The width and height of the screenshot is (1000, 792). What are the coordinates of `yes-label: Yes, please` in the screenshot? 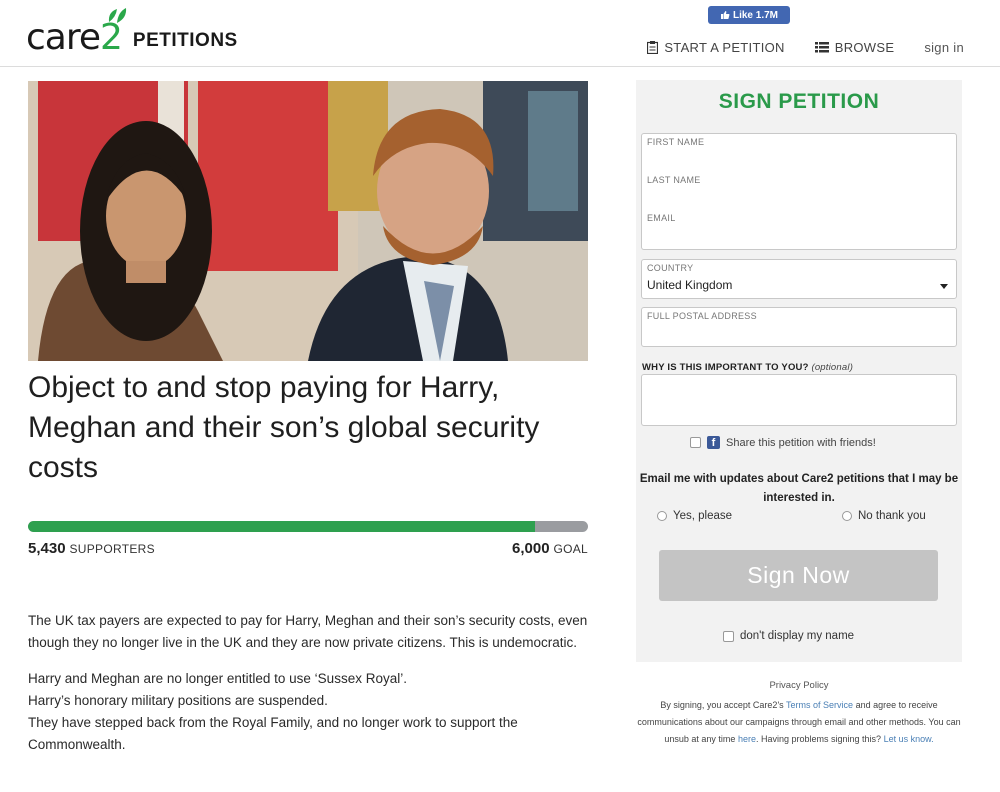 It's located at (703, 516).